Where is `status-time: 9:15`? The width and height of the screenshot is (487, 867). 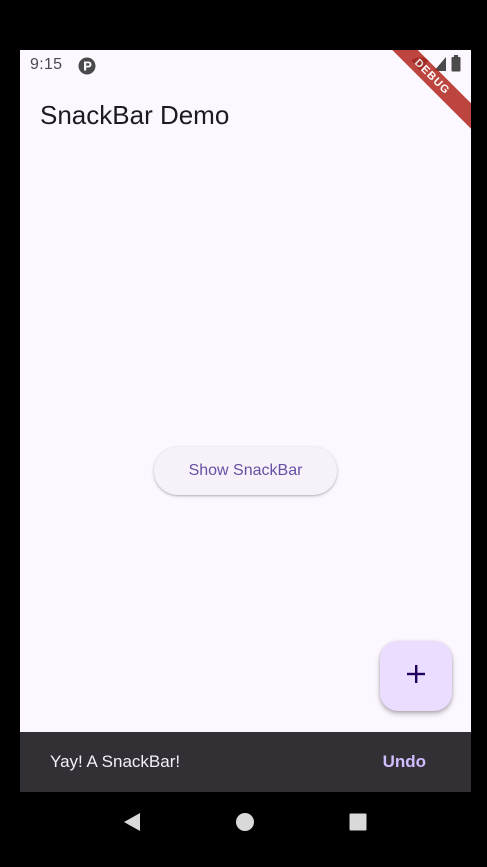 status-time: 9:15 is located at coordinates (46, 64).